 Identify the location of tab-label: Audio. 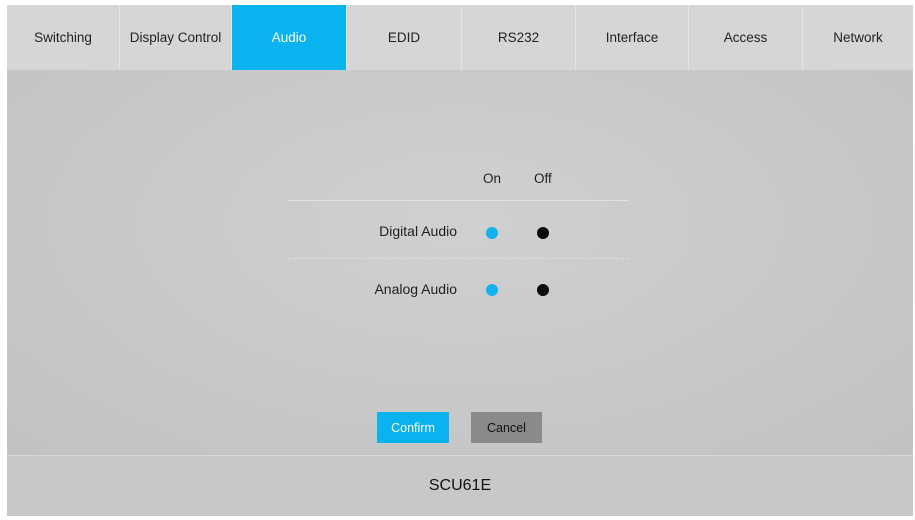
(289, 37).